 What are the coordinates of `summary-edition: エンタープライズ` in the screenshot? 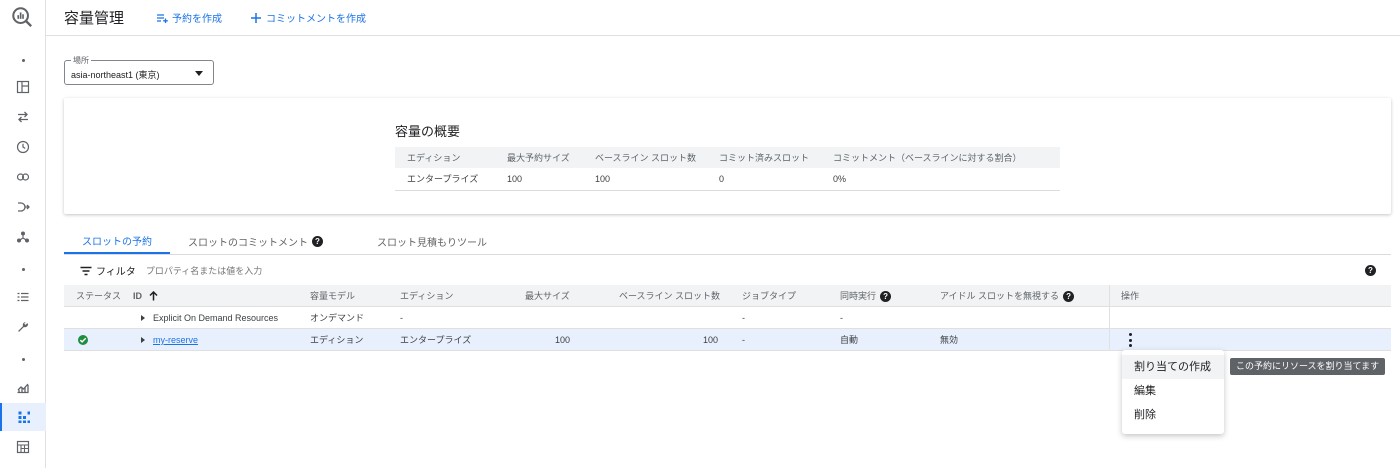 It's located at (445, 179).